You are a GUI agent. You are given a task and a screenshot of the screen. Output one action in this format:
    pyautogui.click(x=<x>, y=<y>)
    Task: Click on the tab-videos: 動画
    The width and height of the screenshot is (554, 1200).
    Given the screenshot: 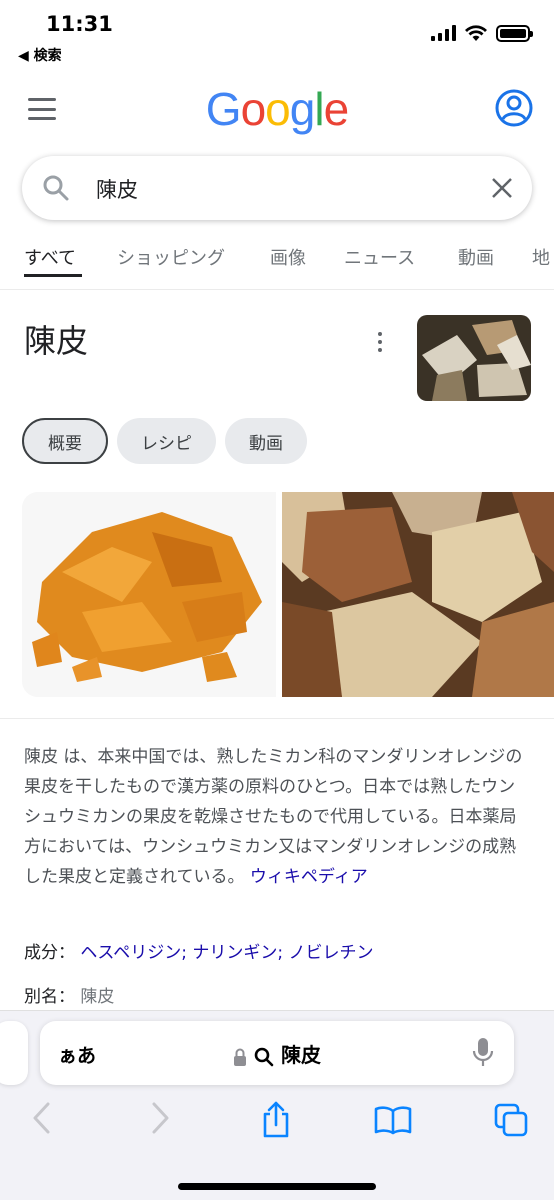 What is the action you would take?
    pyautogui.click(x=476, y=257)
    